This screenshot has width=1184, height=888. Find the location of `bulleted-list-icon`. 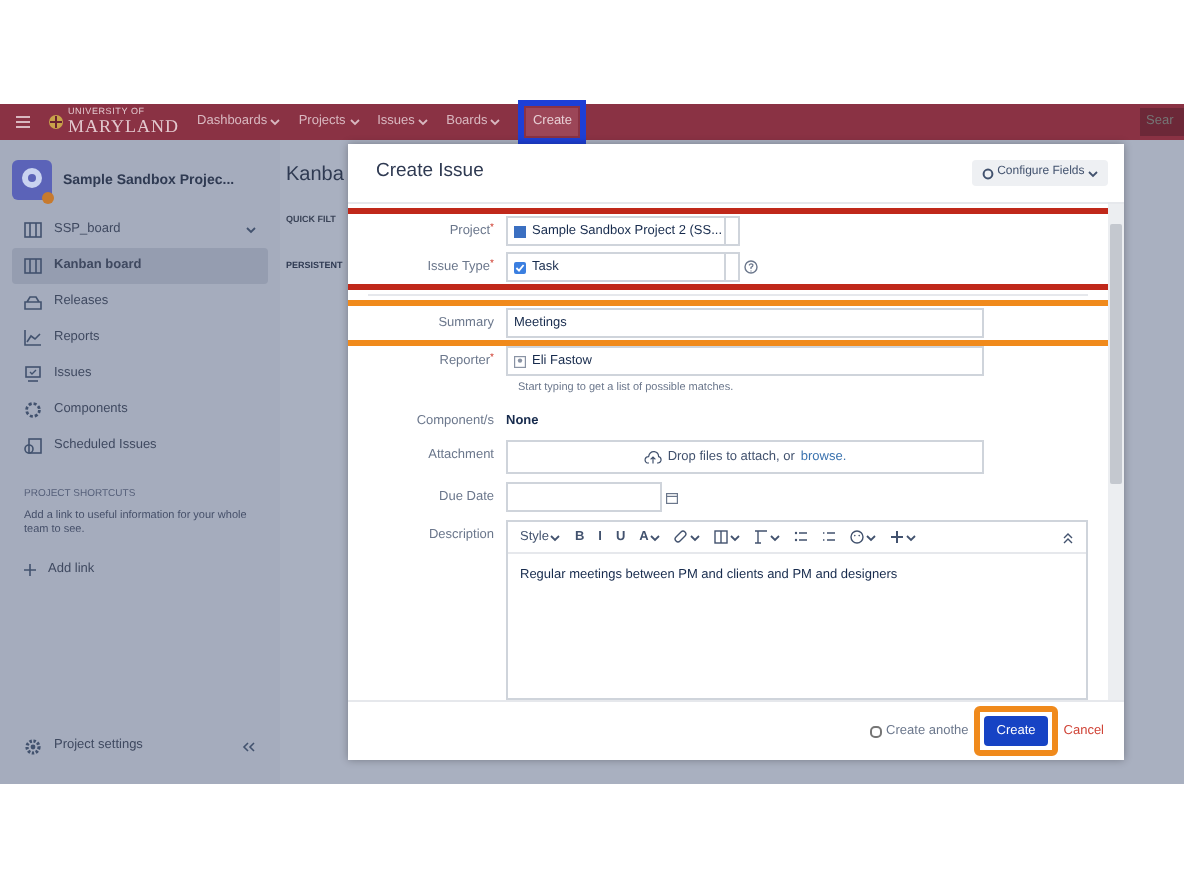

bulleted-list-icon is located at coordinates (801, 537).